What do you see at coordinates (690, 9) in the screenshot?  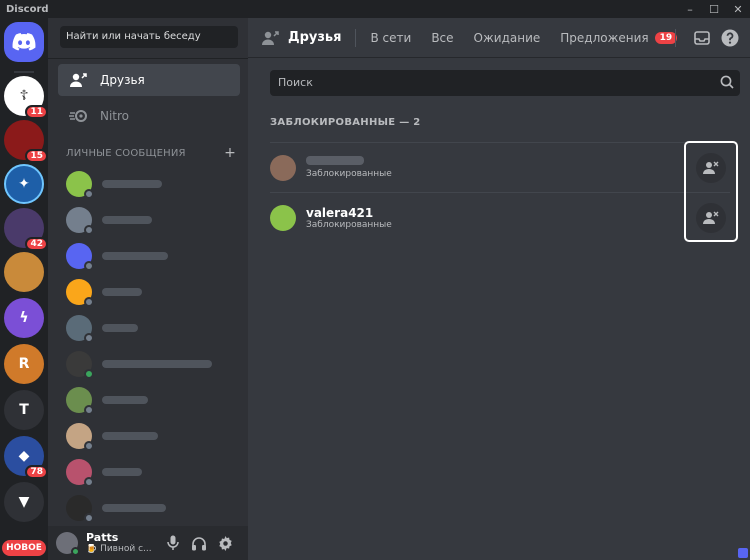 I see `minimize-button: –` at bounding box center [690, 9].